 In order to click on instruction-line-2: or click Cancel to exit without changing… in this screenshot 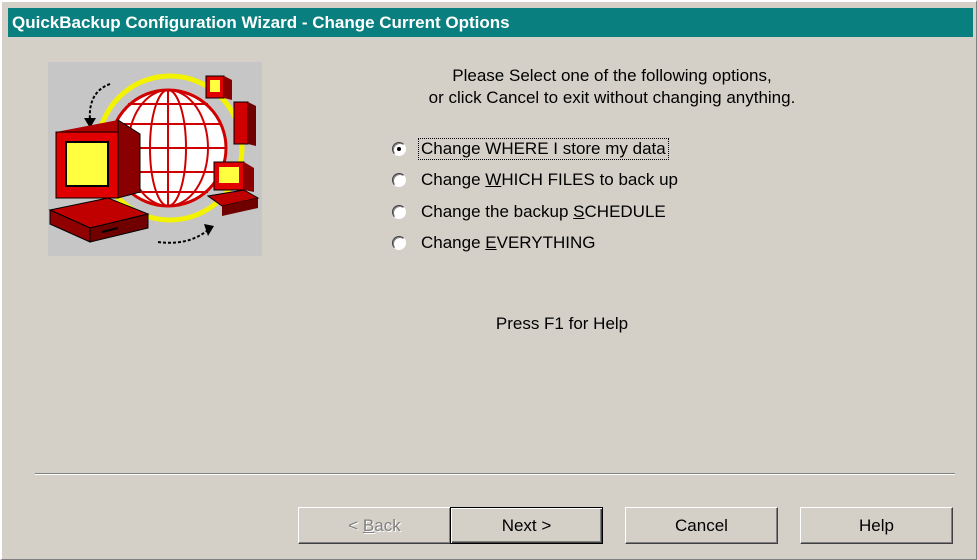, I will do `click(612, 97)`.